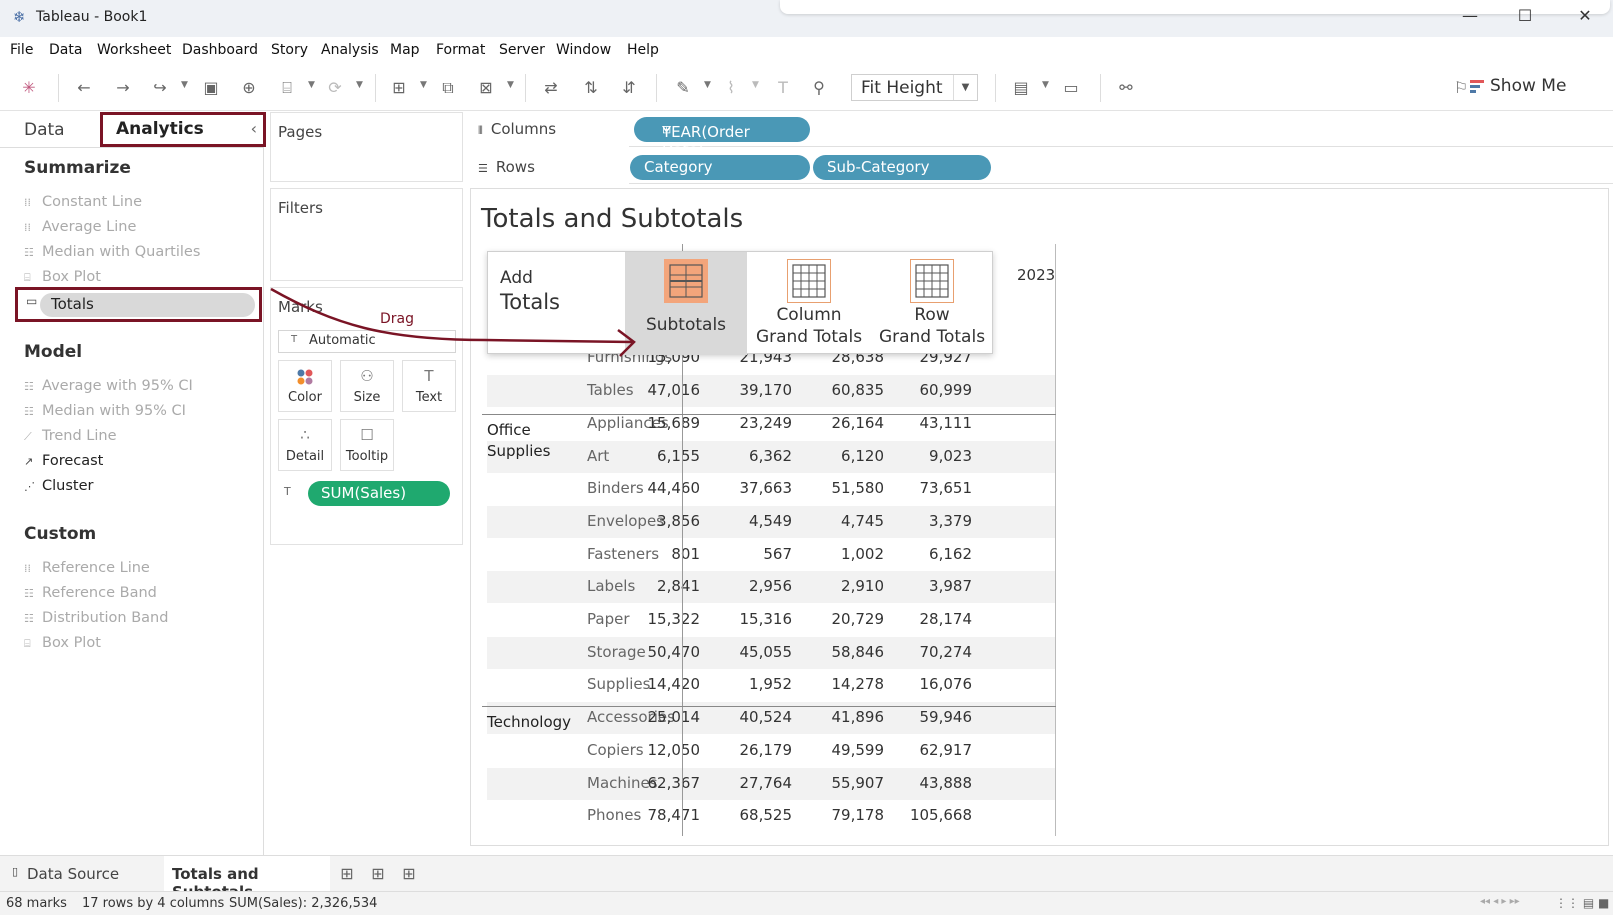 Image resolution: width=1613 pixels, height=915 pixels. Describe the element at coordinates (96, 621) in the screenshot. I see `analytics-item-distribution-band: ☷ Distribution Band` at that location.